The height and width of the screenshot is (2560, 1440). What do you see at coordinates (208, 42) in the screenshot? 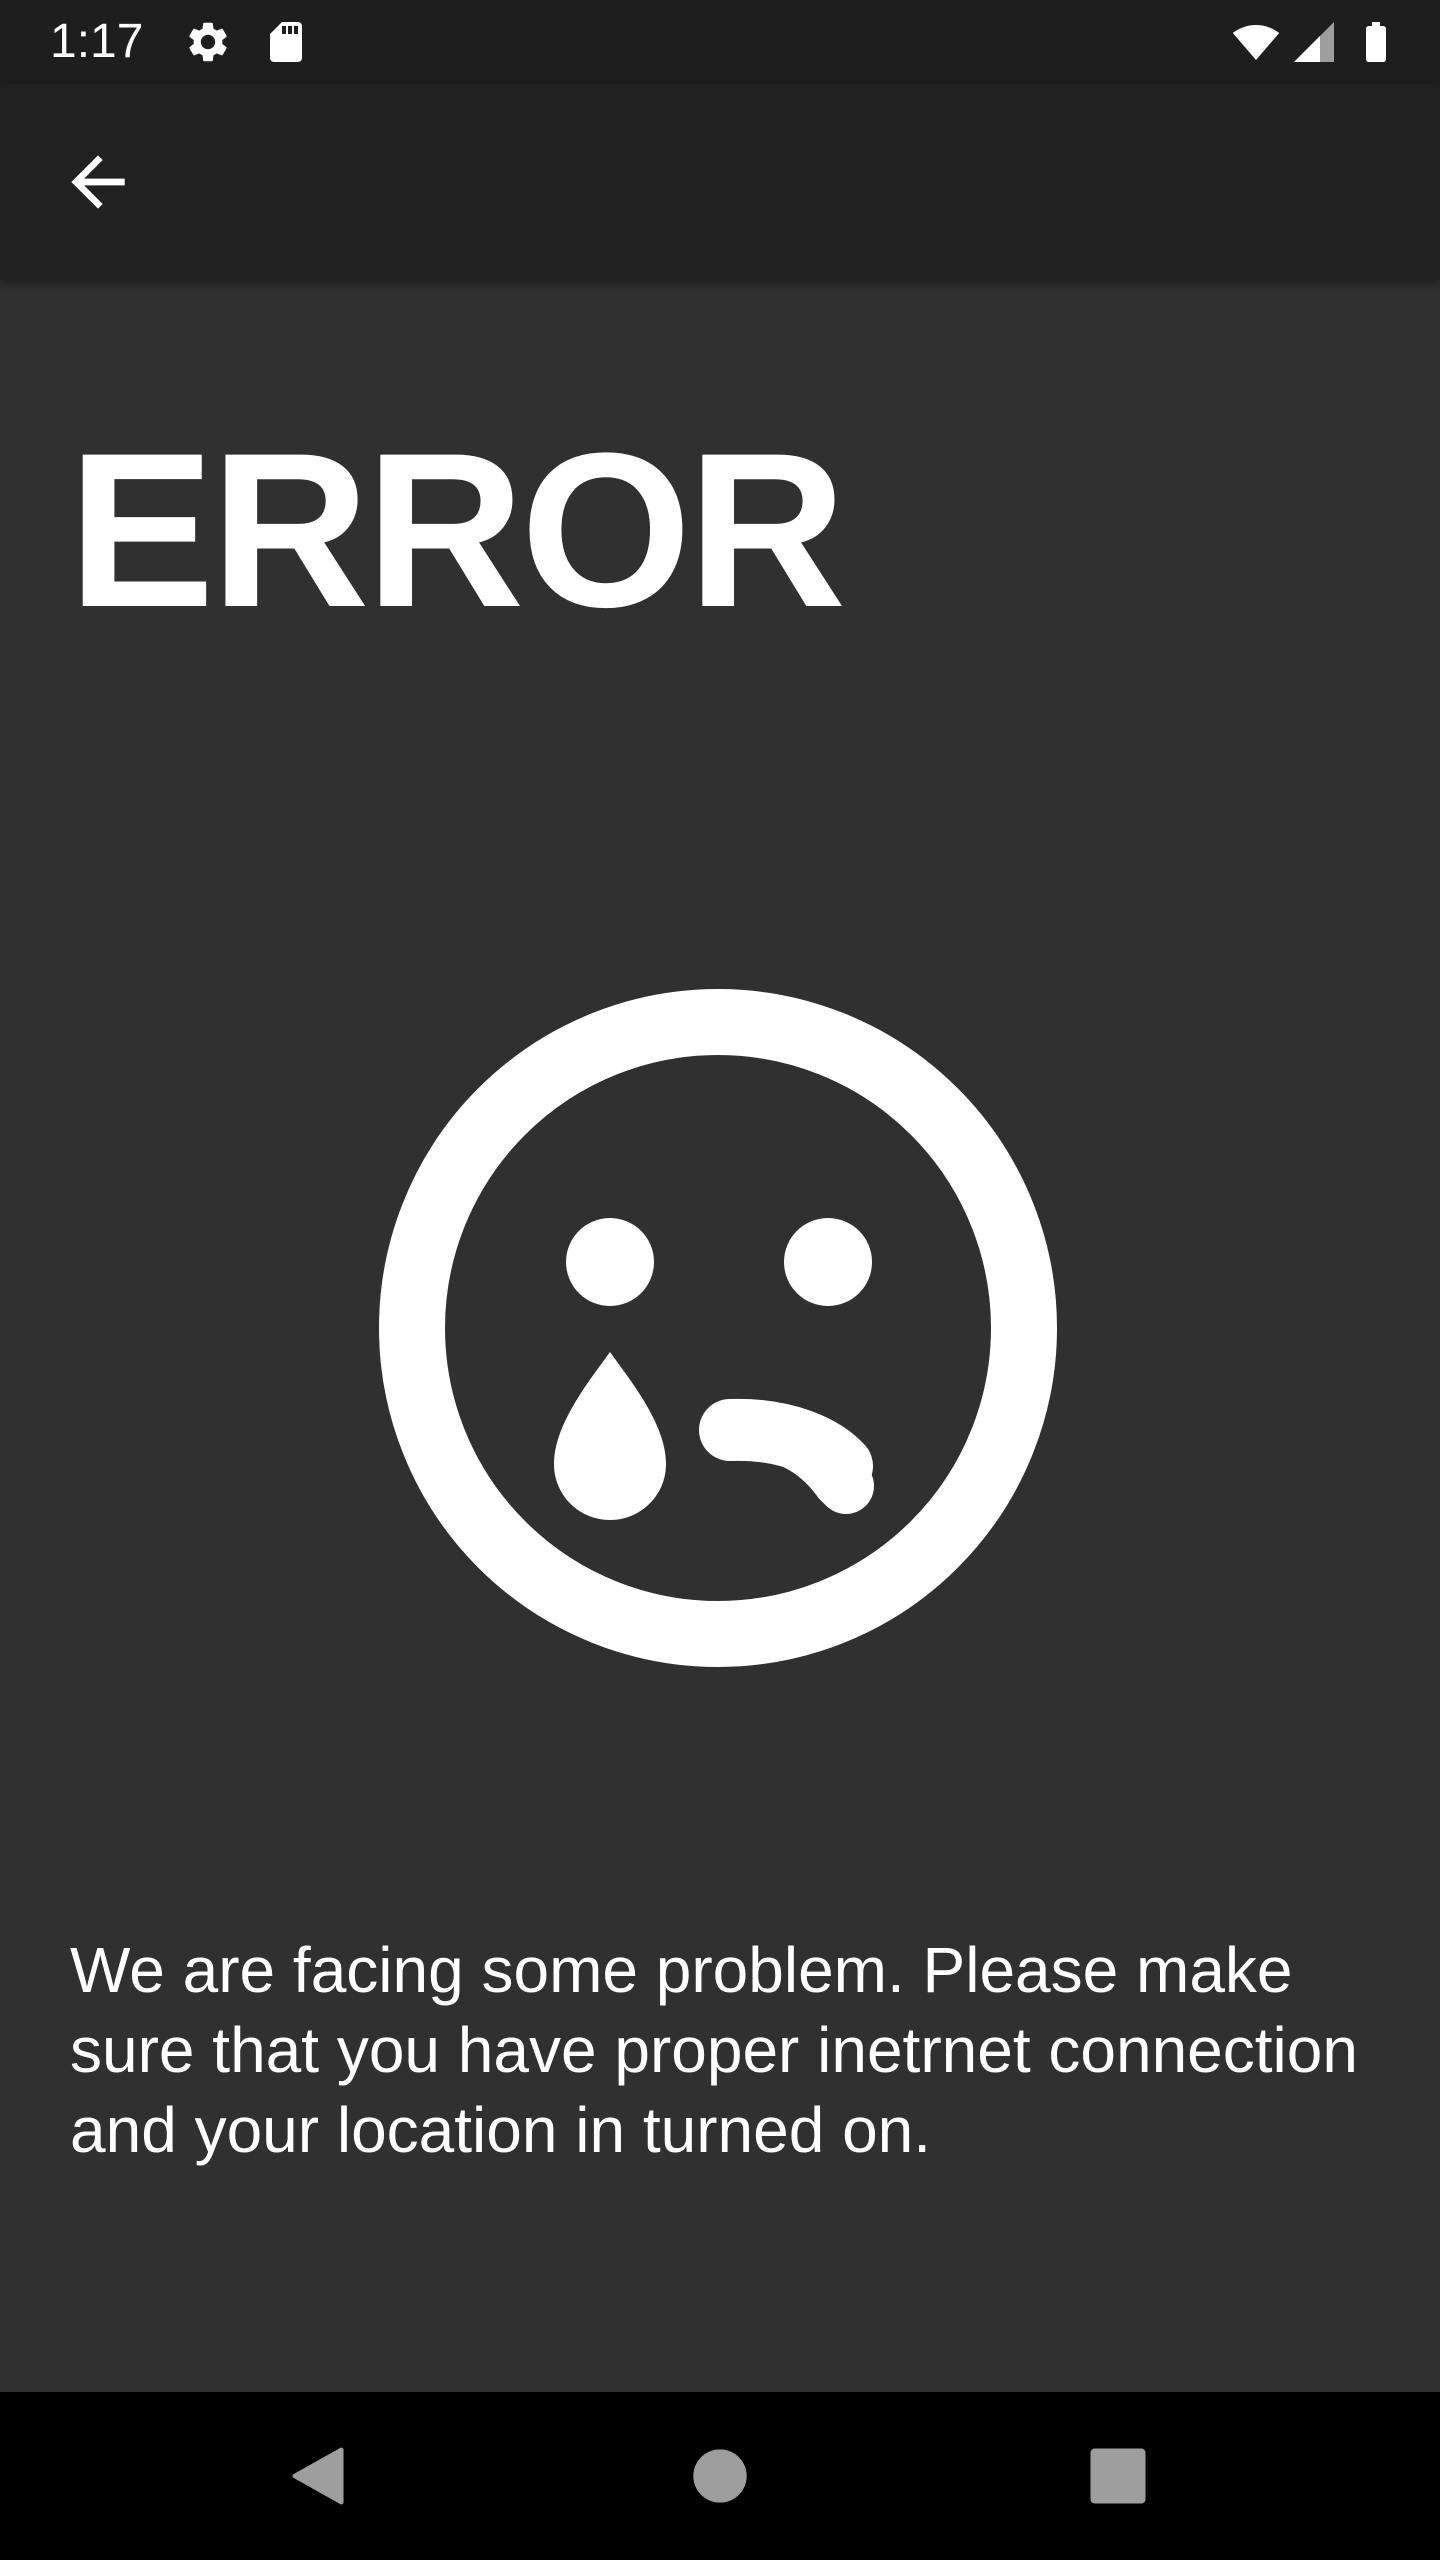
I see `settings-icon` at bounding box center [208, 42].